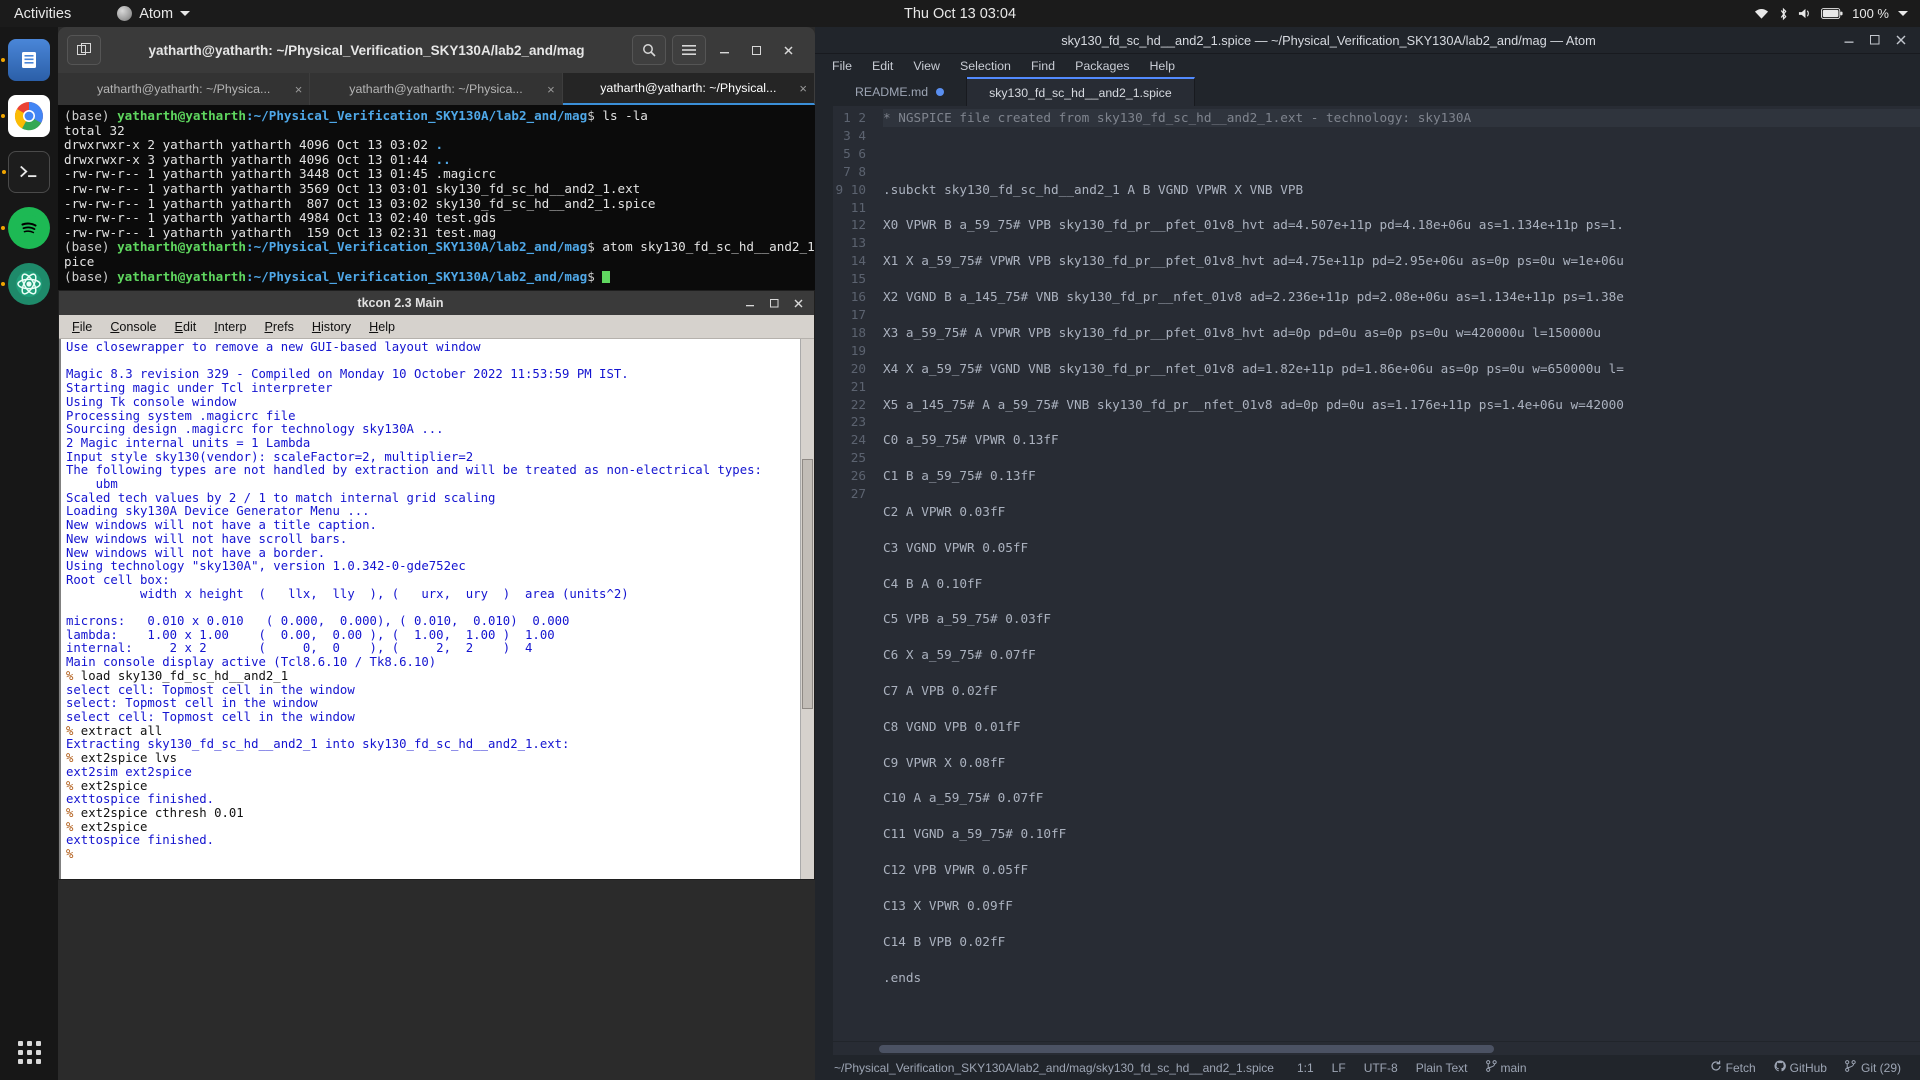 This screenshot has height=1080, width=1920. What do you see at coordinates (125, 13) in the screenshot?
I see `atom-app-icon` at bounding box center [125, 13].